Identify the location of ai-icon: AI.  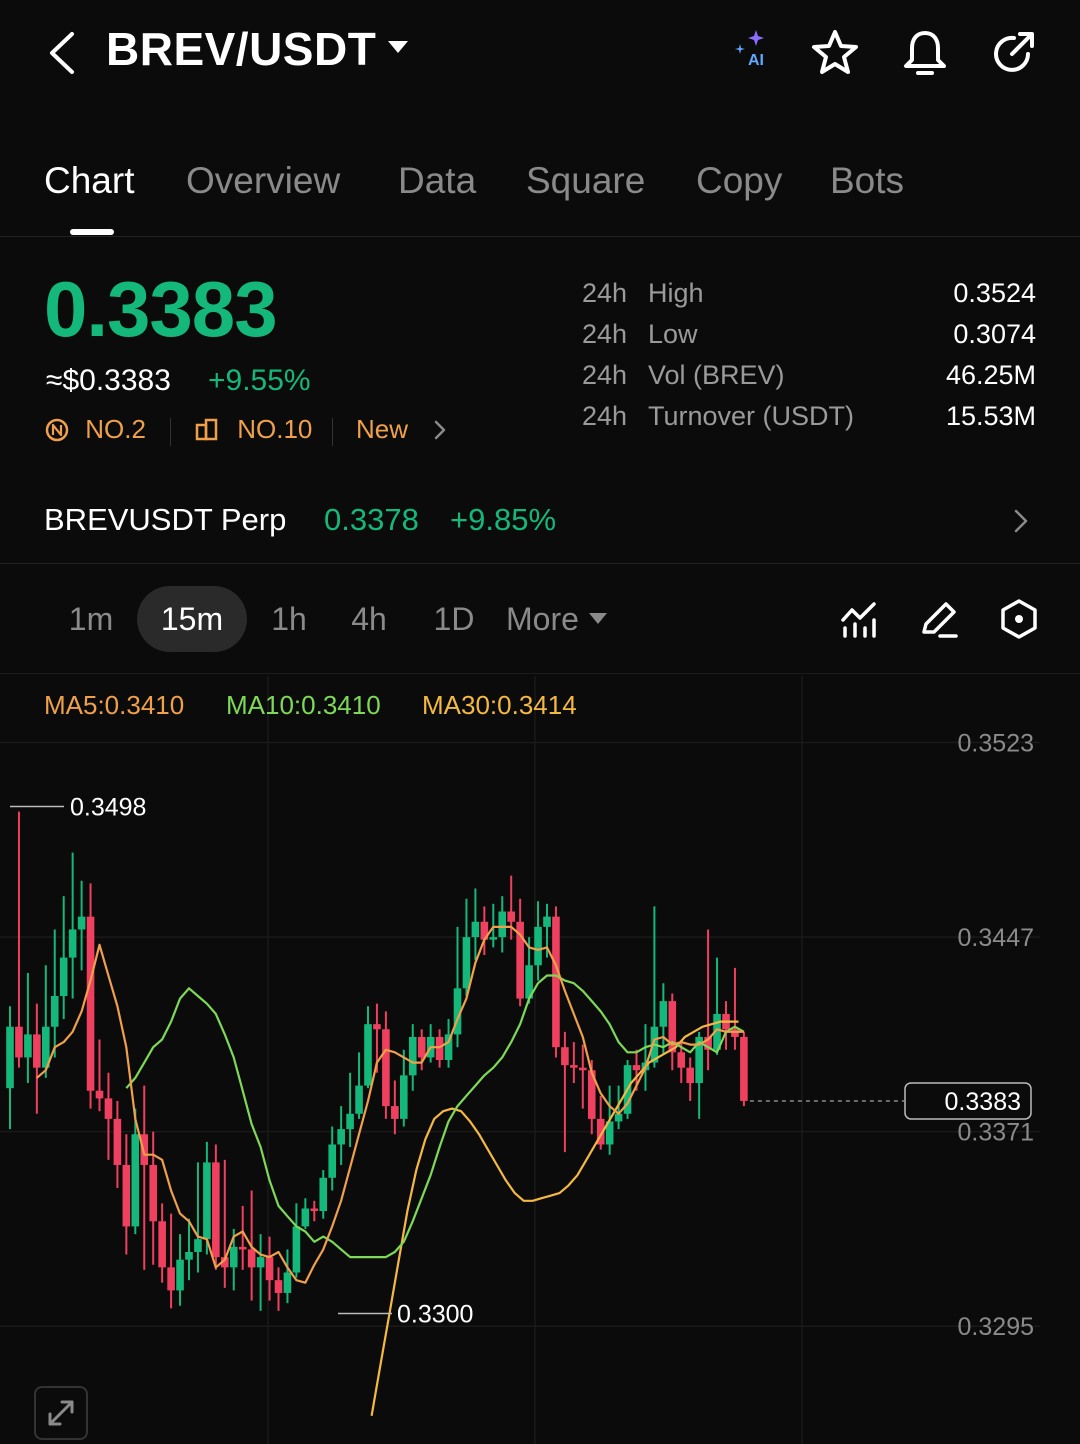
(755, 53).